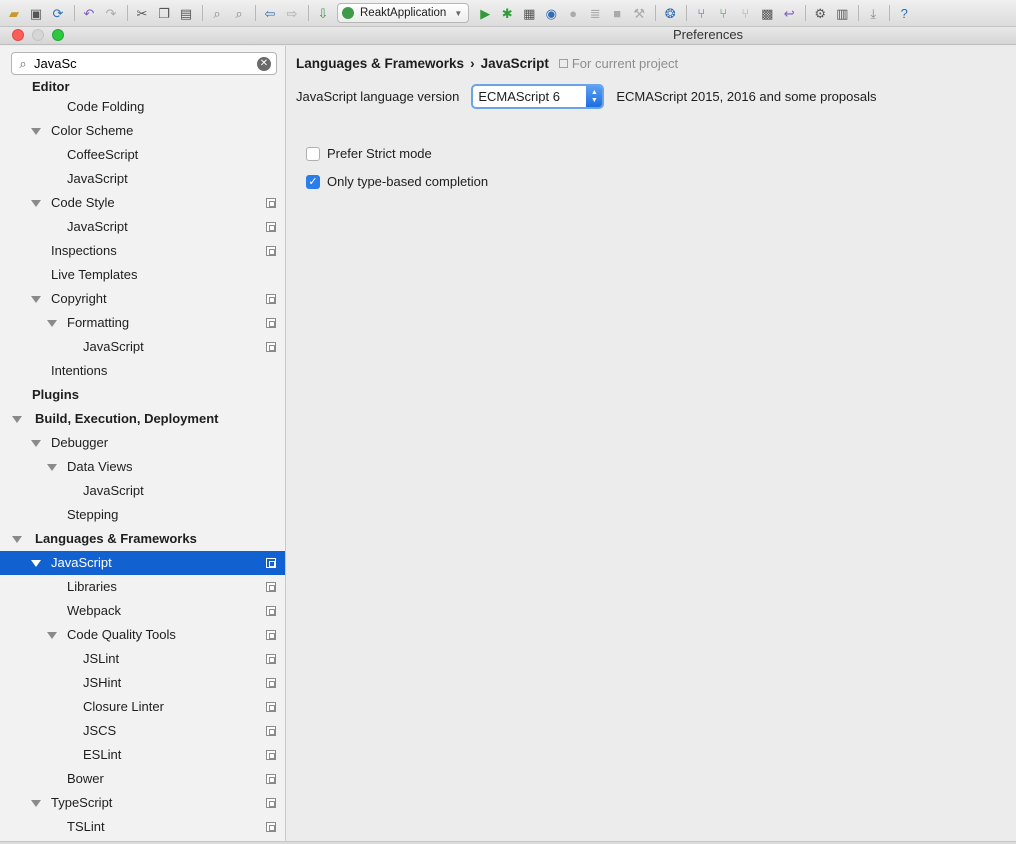  What do you see at coordinates (264, 63) in the screenshot?
I see `clear-search-icon: ✕` at bounding box center [264, 63].